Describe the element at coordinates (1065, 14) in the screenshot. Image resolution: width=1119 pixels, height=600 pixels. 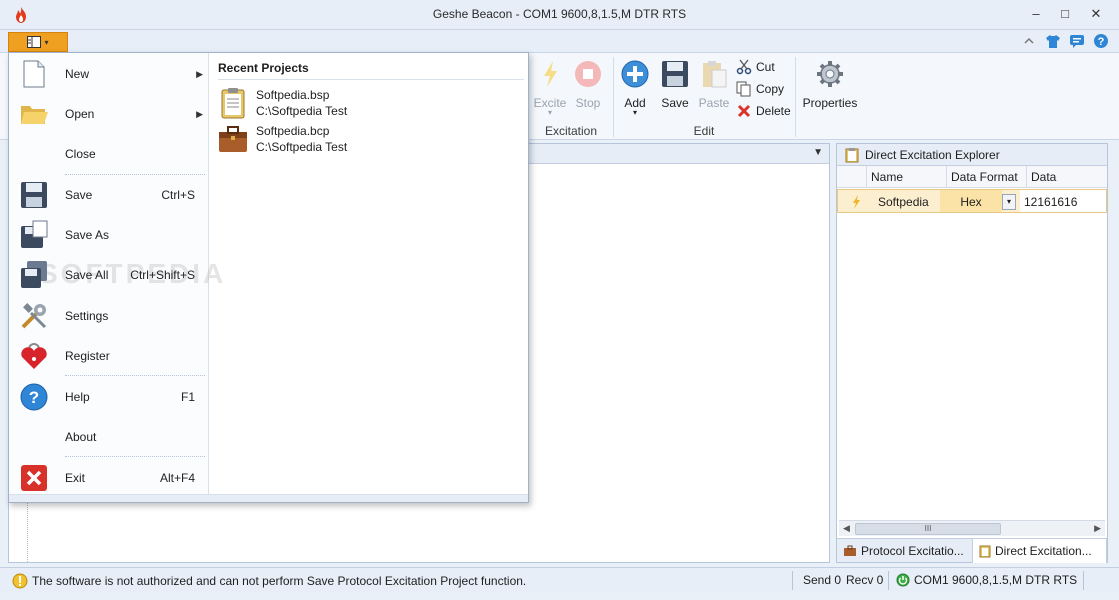
I see `maximize-button: □` at that location.